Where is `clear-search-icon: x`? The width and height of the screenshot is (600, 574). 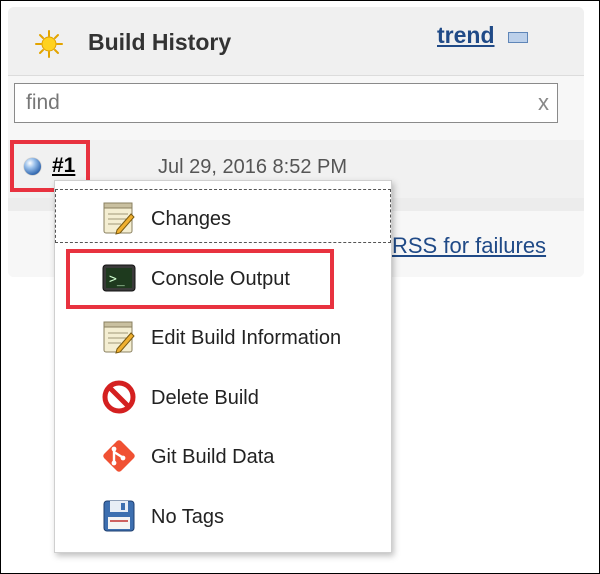
clear-search-icon: x is located at coordinates (543, 103).